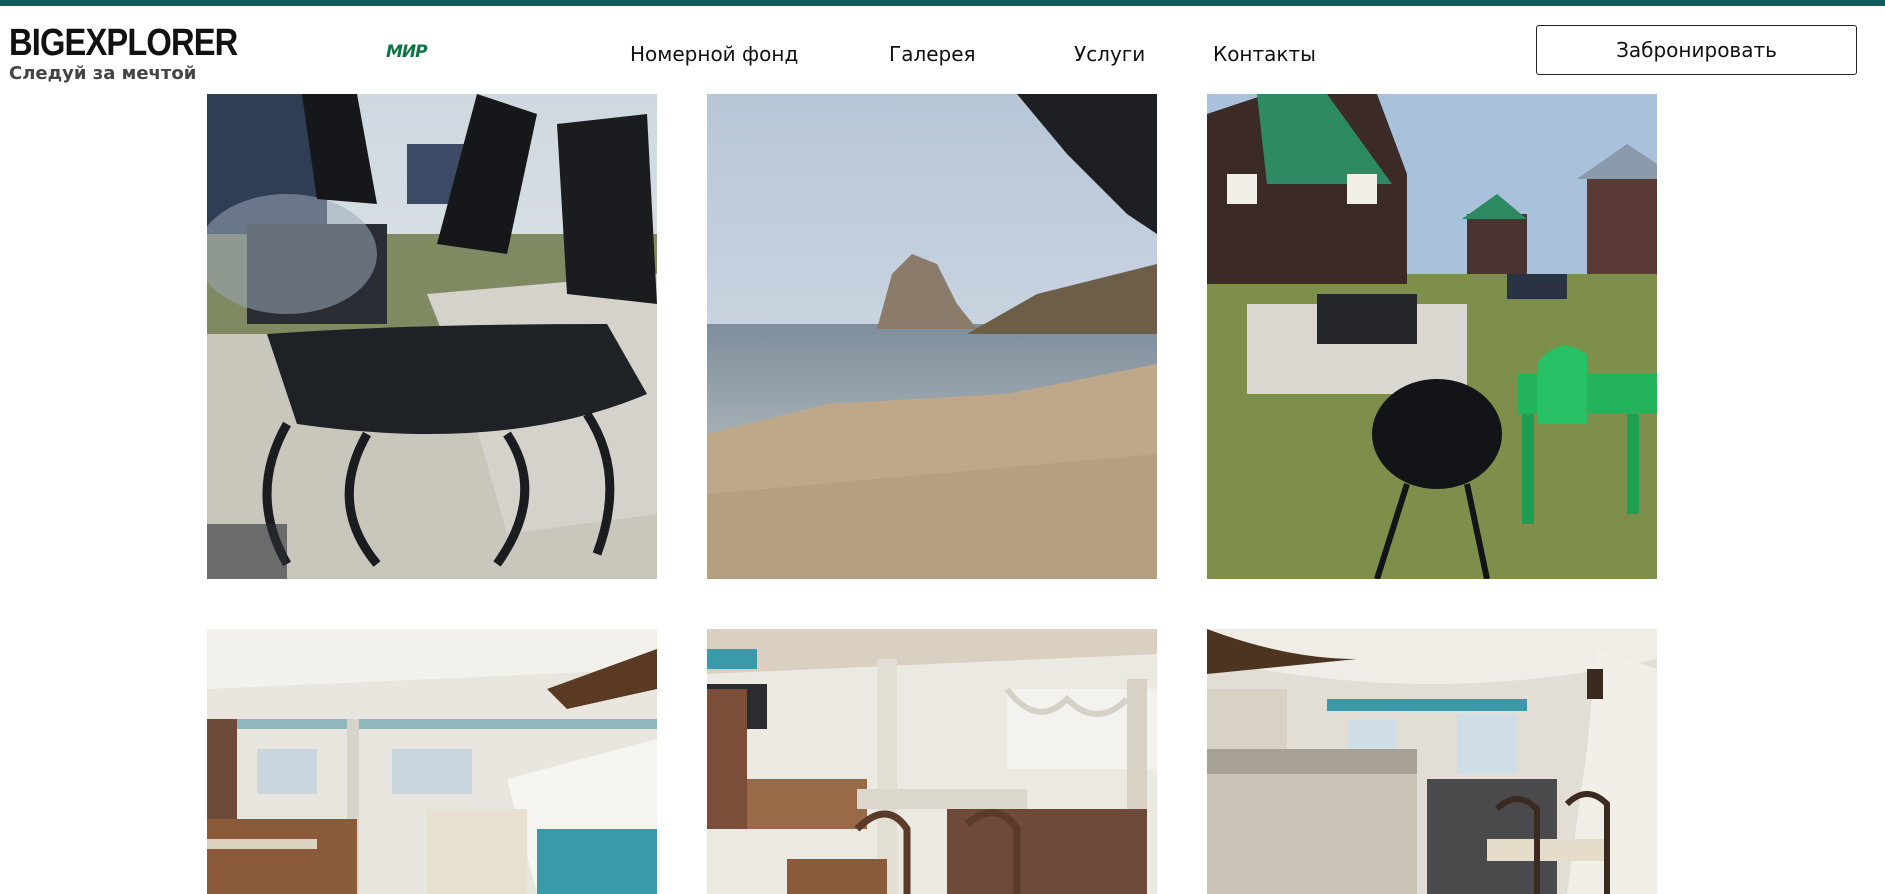 This screenshot has width=1885, height=894. I want to click on logo: BIGEXPLORER Следуй за мечтой, so click(142, 53).